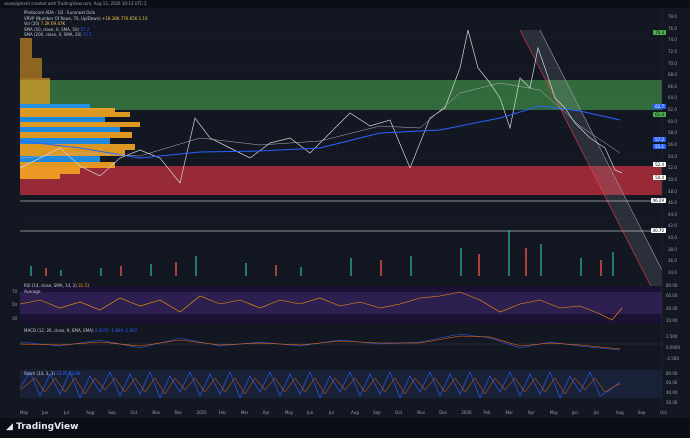 Image resolution: width=690 pixels, height=438 pixels. What do you see at coordinates (672, 358) in the screenshot?
I see `macd-axis-bottom: -2.500` at bounding box center [672, 358].